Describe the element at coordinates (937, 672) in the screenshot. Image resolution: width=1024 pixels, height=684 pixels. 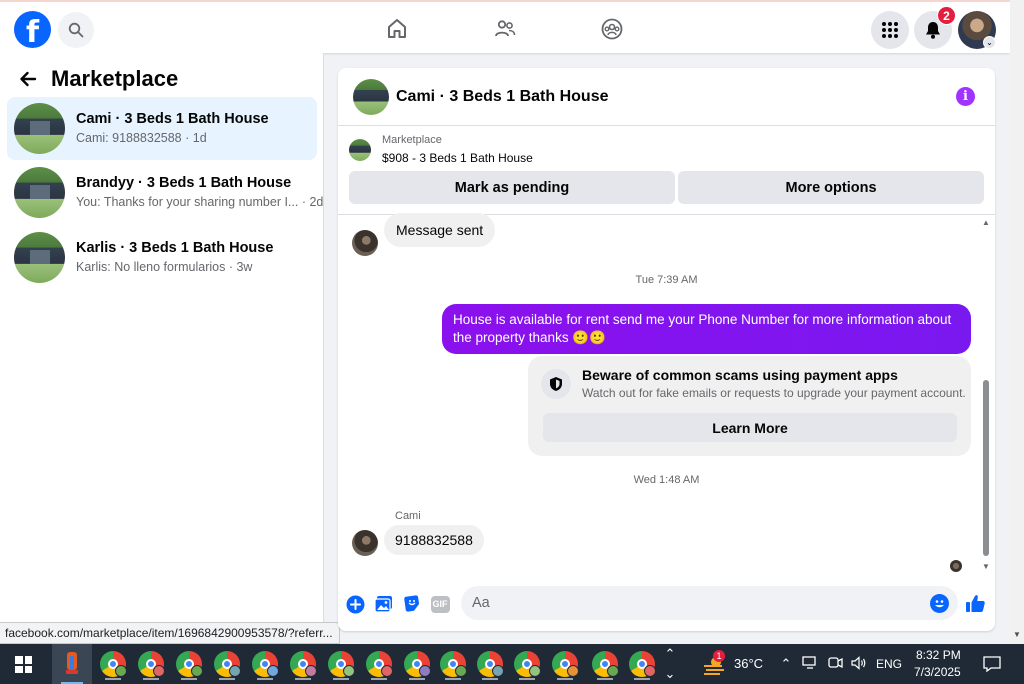
I see `clock-date: 7/3/2025` at that location.